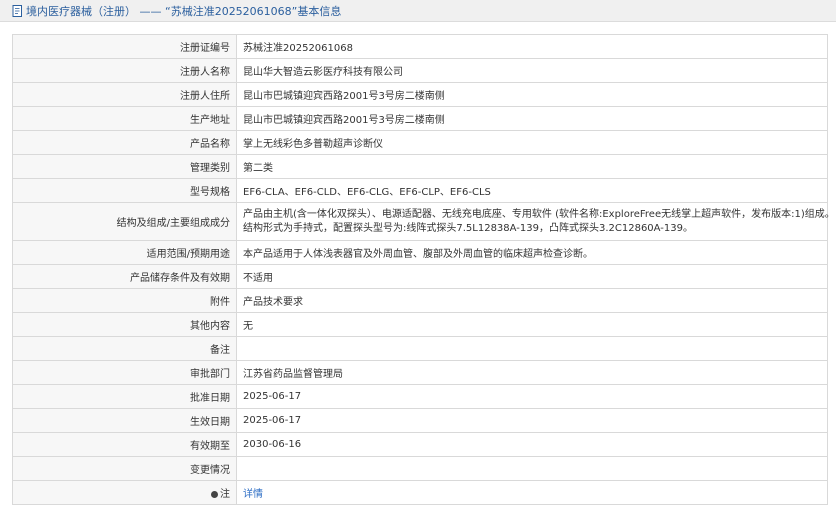 This screenshot has height=516, width=836. I want to click on row-label: 生产地址, so click(124, 118).